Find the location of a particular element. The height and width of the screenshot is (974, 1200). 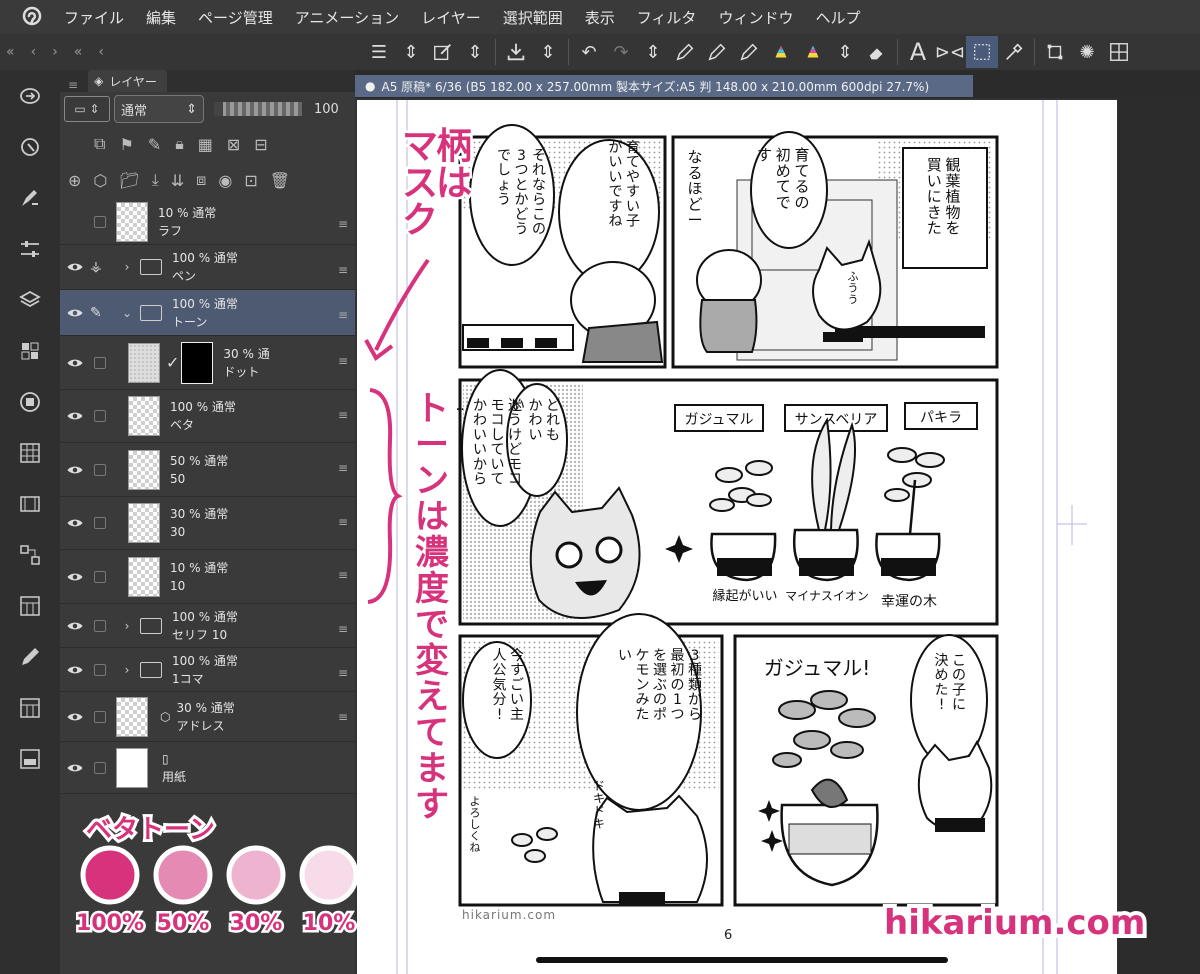

sync-icon is located at coordinates (30, 95).